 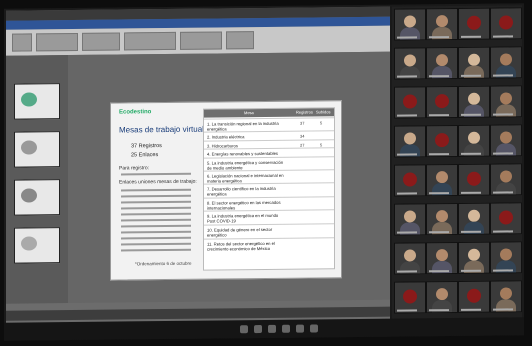 What do you see at coordinates (321, 123) in the screenshot?
I see `row-subidos: 5` at bounding box center [321, 123].